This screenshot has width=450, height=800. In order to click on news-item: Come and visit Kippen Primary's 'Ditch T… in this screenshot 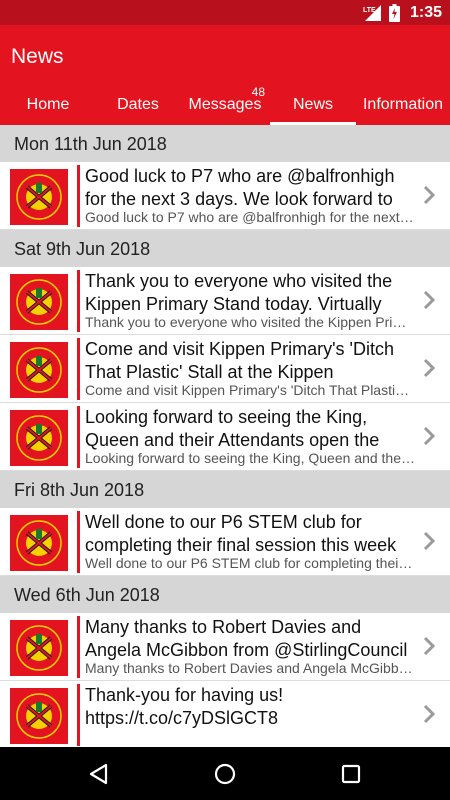, I will do `click(225, 369)`.